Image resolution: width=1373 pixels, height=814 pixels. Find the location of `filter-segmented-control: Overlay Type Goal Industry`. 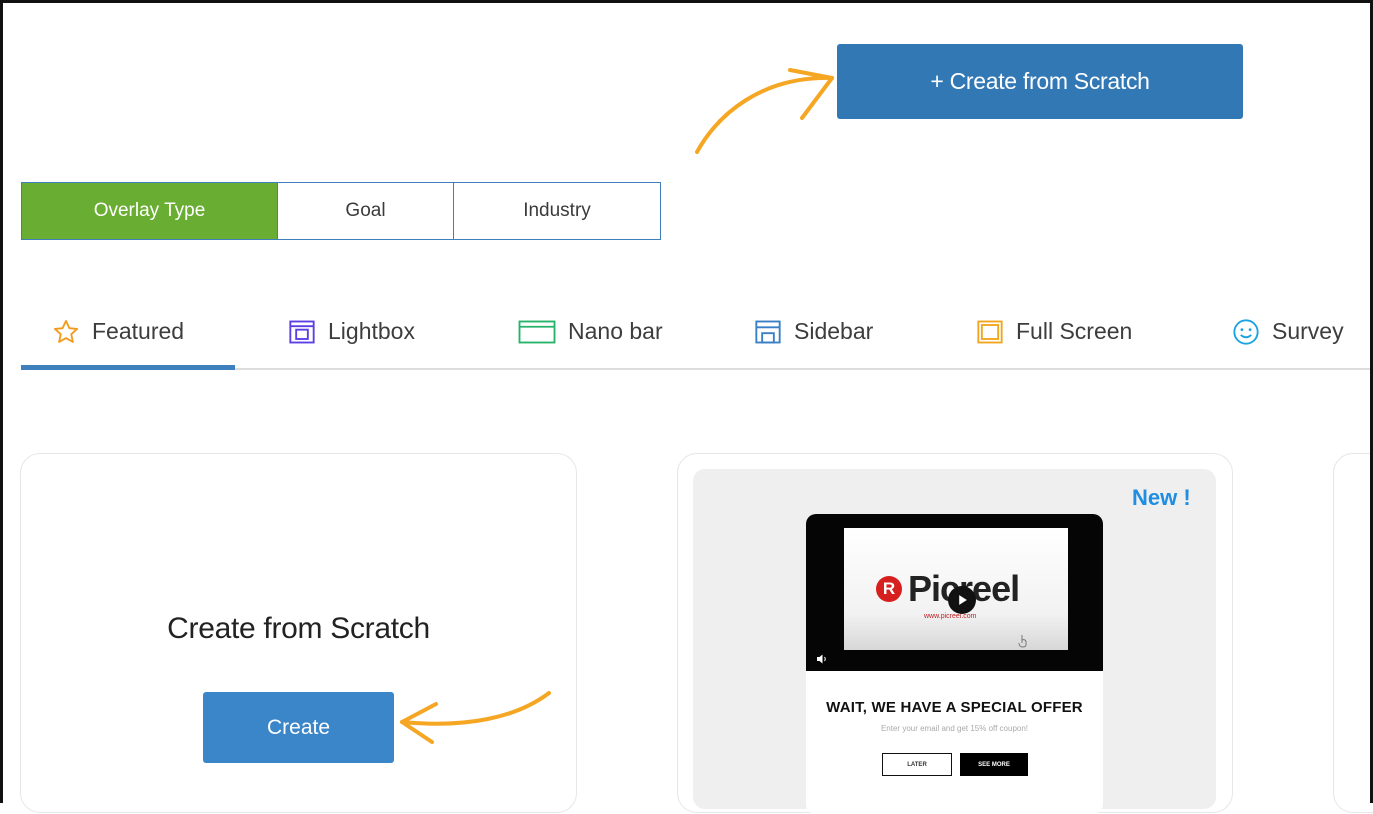

filter-segmented-control: Overlay Type Goal Industry is located at coordinates (341, 211).